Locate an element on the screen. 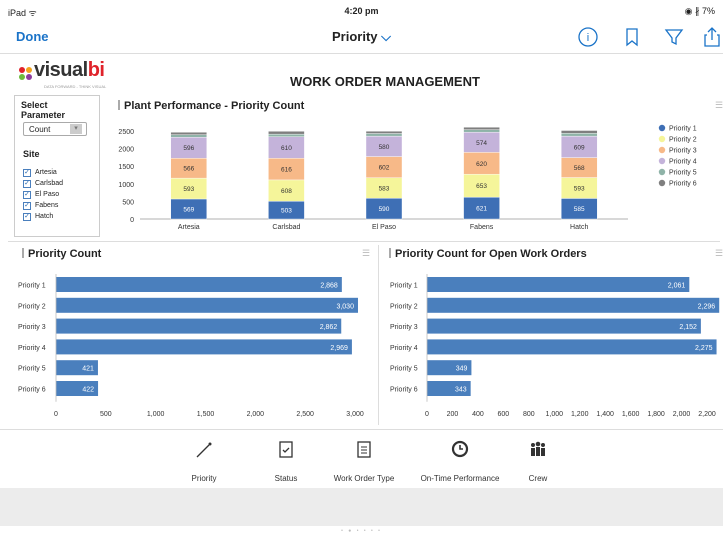 This screenshot has width=723, height=533. bar-value-label: 609 is located at coordinates (579, 147).